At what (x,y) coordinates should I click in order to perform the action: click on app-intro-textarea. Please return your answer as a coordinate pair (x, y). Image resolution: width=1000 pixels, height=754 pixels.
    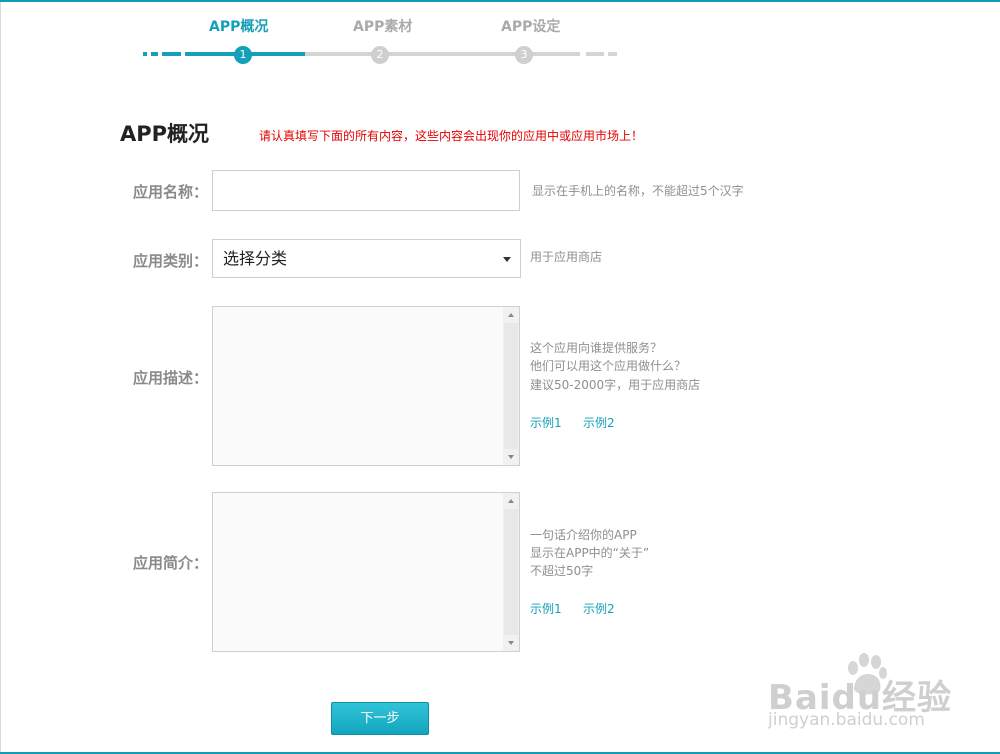
    Looking at the image, I should click on (366, 572).